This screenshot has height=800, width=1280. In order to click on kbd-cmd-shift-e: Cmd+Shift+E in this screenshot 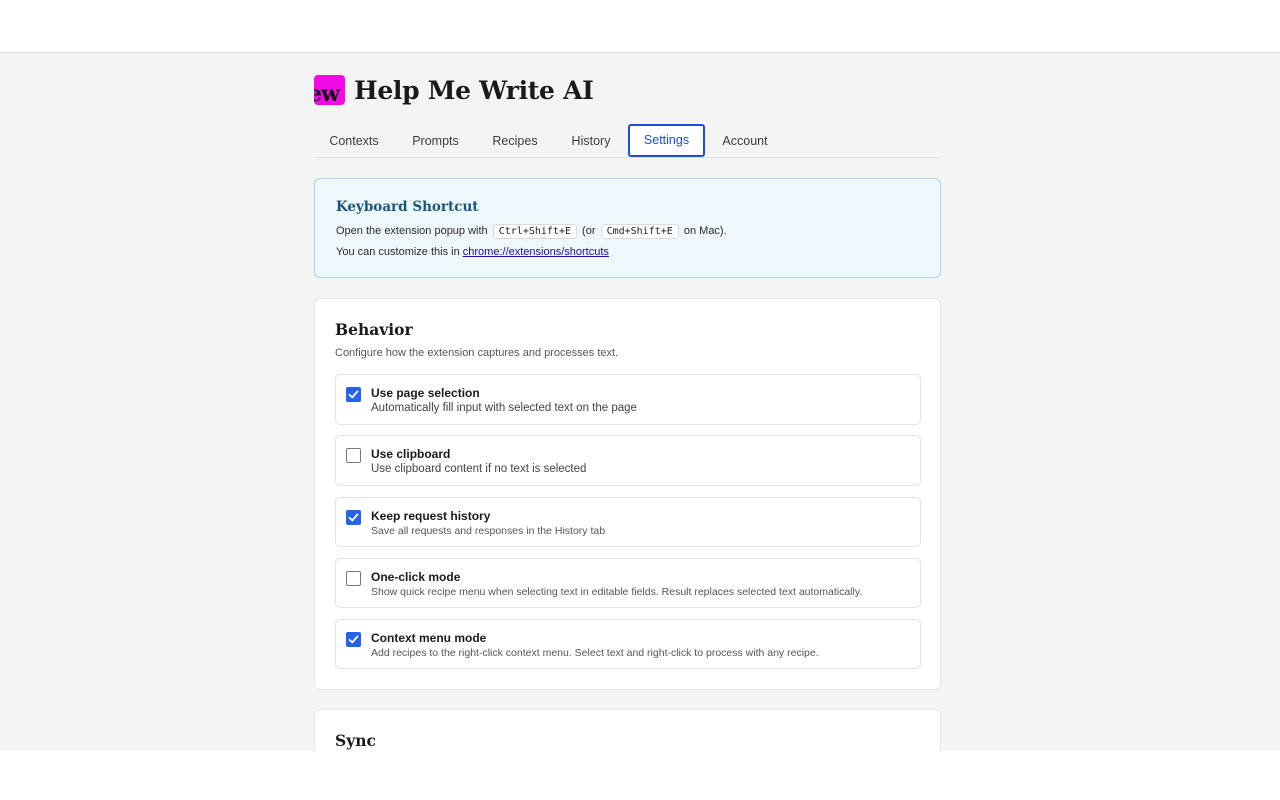, I will do `click(639, 231)`.